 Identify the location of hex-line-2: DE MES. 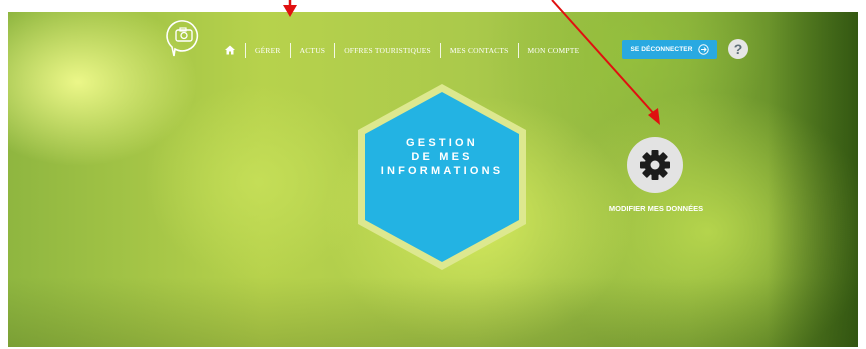
(442, 157).